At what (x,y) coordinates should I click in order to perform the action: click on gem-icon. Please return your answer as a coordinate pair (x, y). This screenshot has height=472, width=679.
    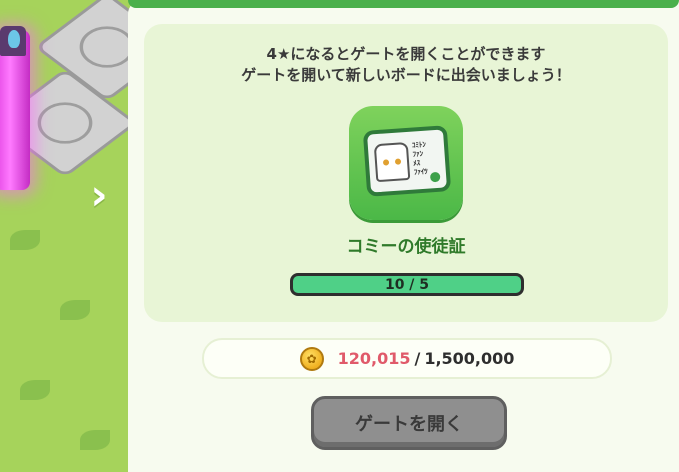
    Looking at the image, I should click on (14, 39).